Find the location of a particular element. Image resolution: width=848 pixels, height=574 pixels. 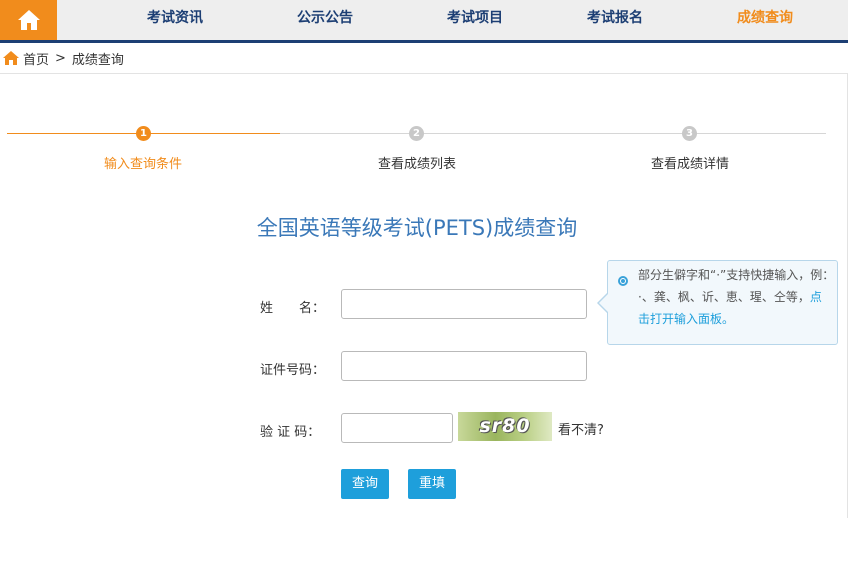

home-icon is located at coordinates (28, 20).